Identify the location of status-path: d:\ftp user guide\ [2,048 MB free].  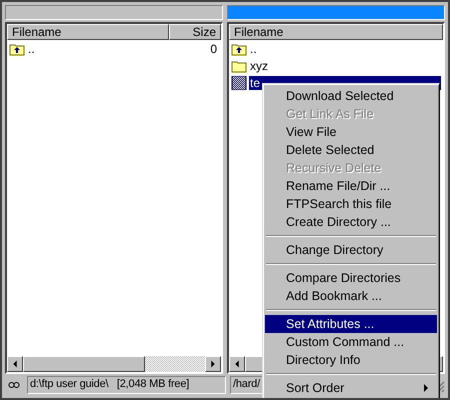
(126, 385).